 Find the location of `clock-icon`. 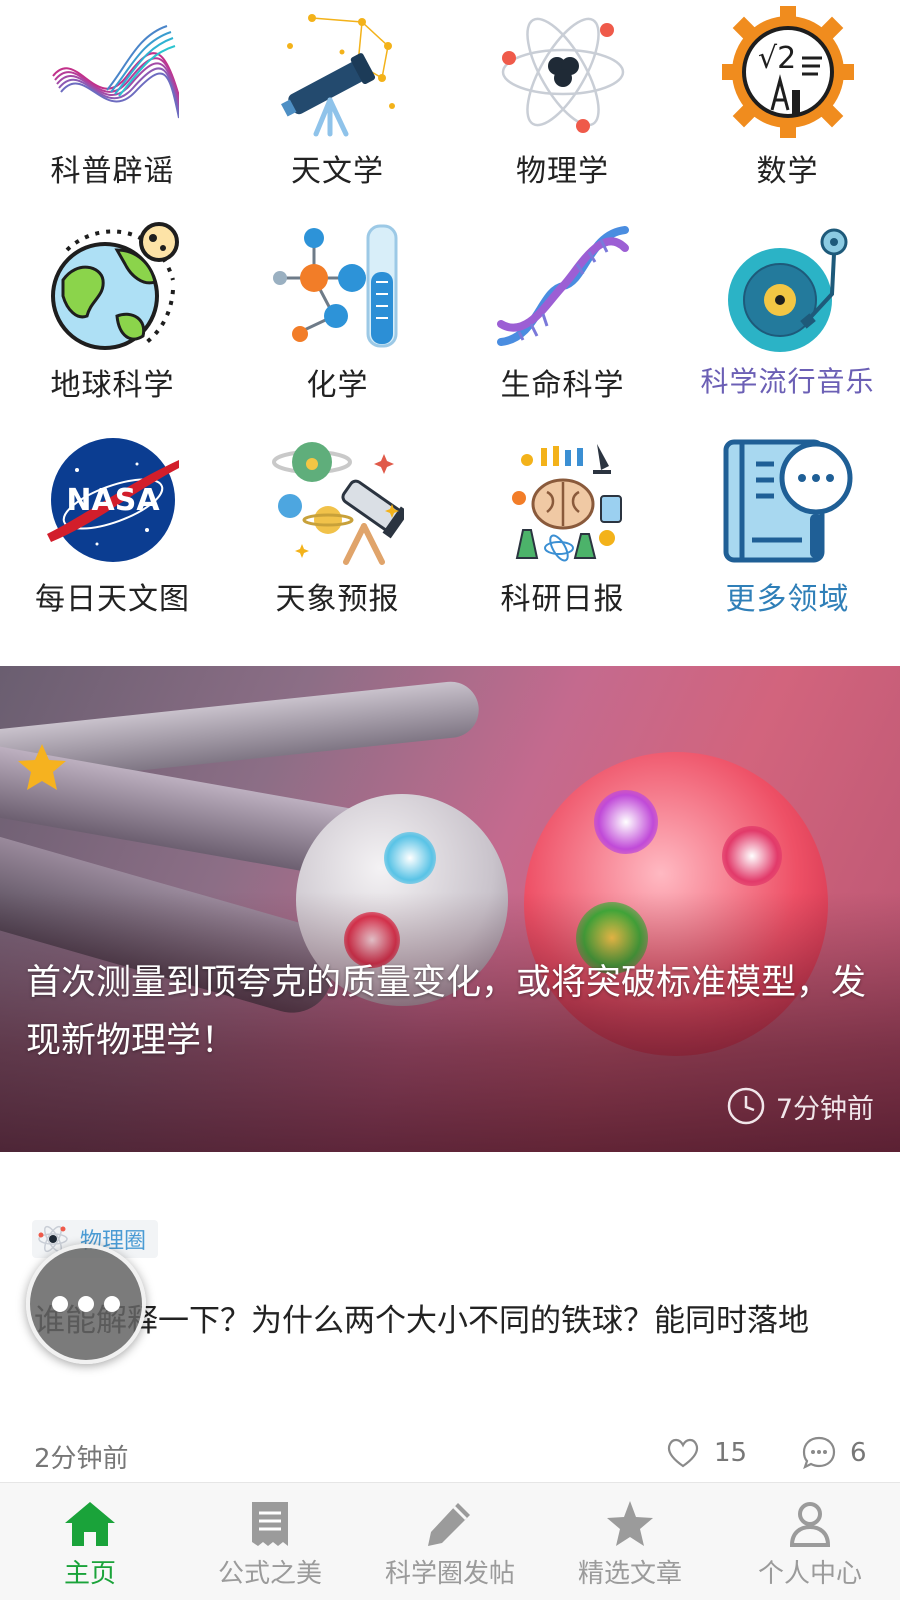

clock-icon is located at coordinates (746, 1106).